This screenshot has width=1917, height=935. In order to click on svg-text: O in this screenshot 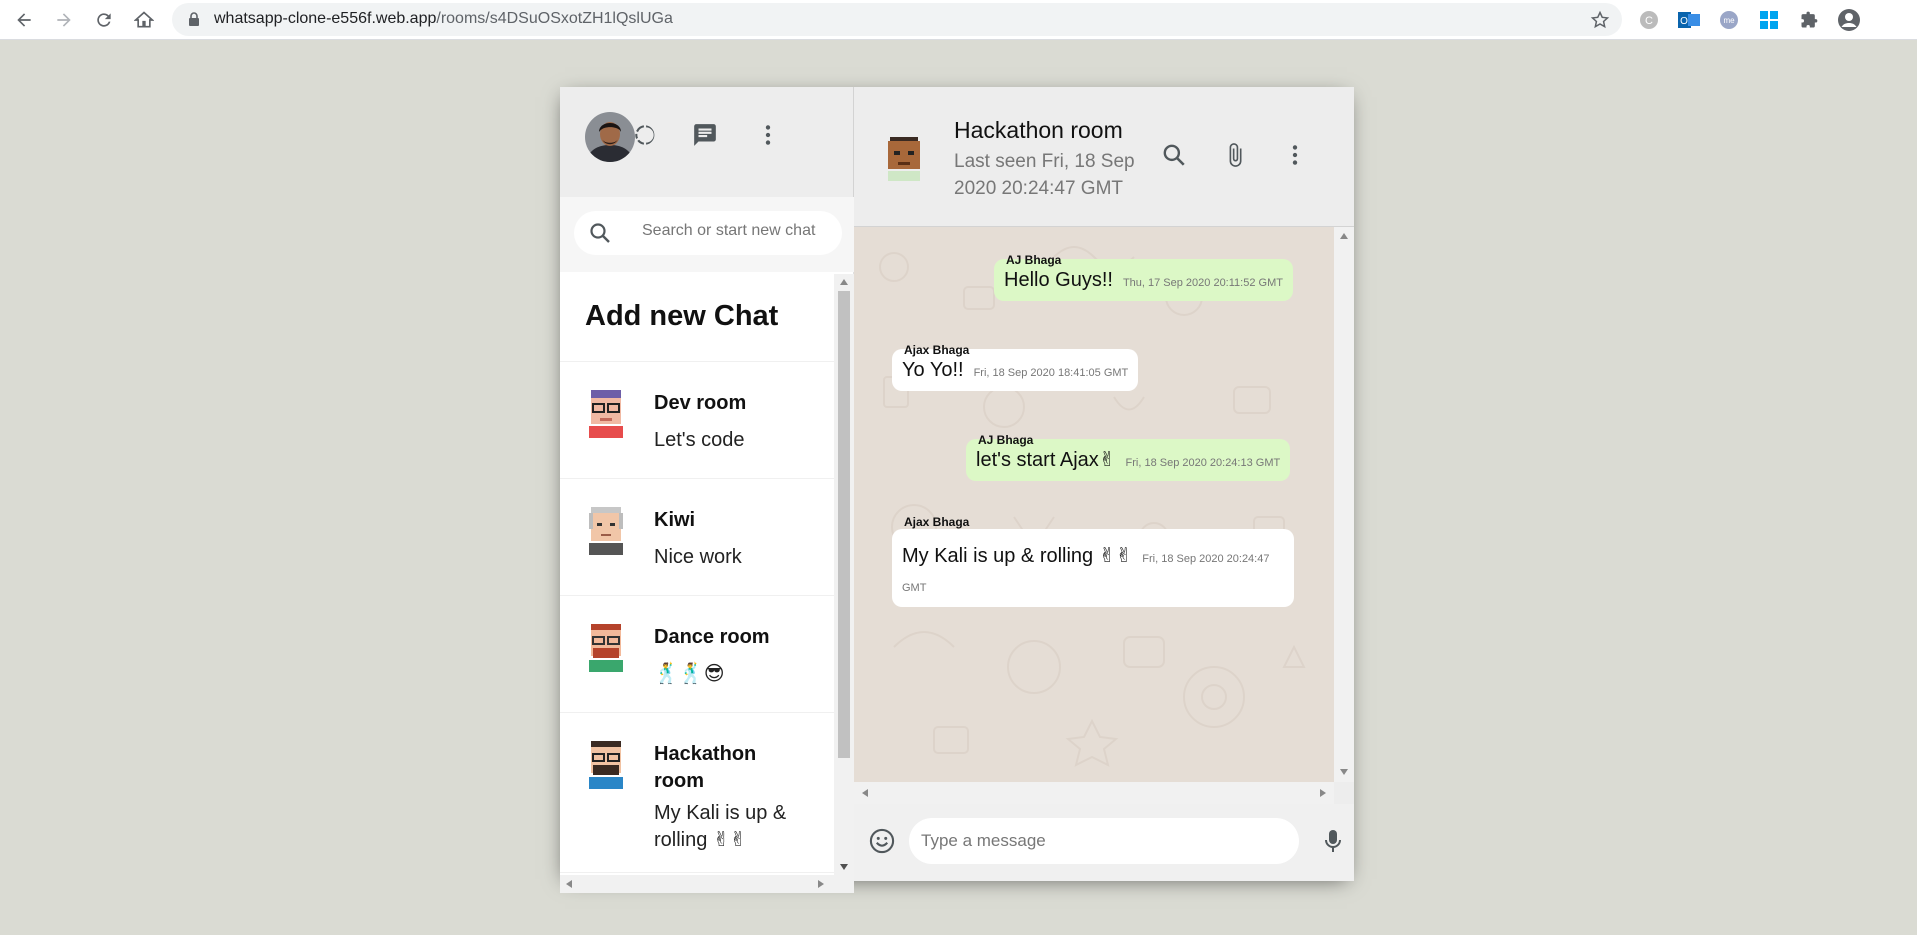, I will do `click(1684, 21)`.